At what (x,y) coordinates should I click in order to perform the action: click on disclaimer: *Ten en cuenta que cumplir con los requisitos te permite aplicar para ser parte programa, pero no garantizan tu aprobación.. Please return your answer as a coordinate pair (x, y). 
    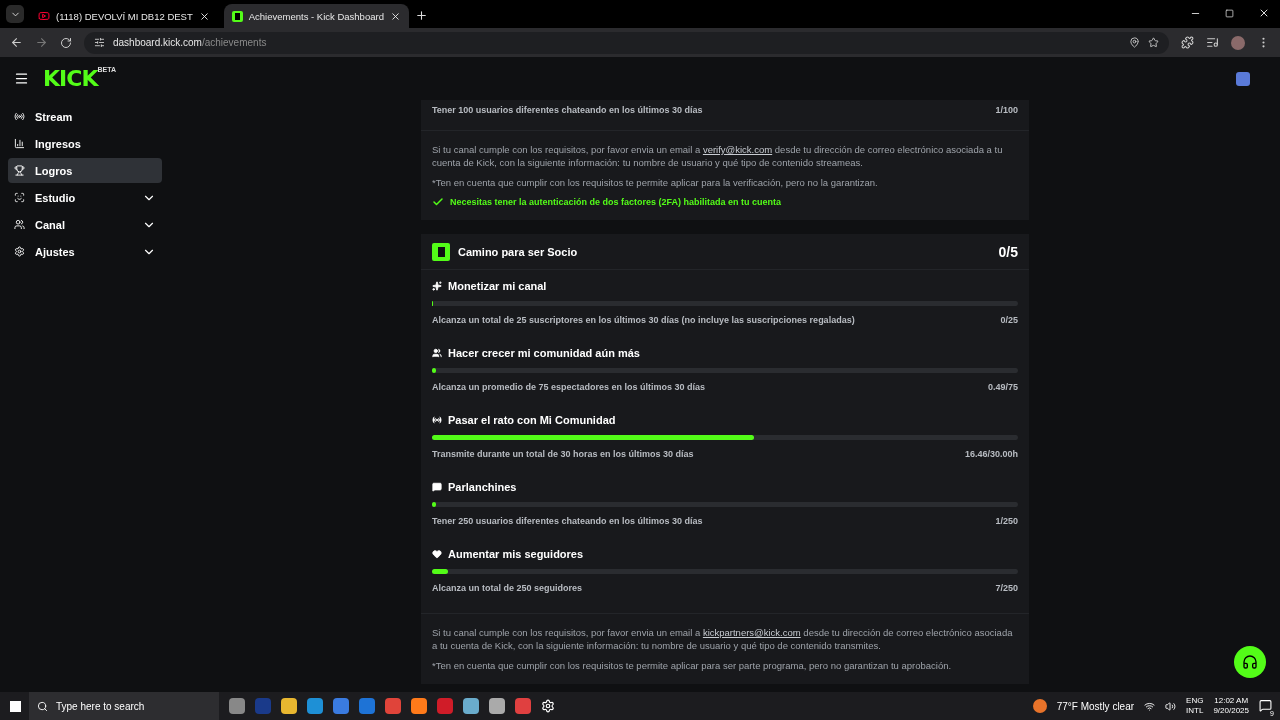
    Looking at the image, I should click on (692, 665).